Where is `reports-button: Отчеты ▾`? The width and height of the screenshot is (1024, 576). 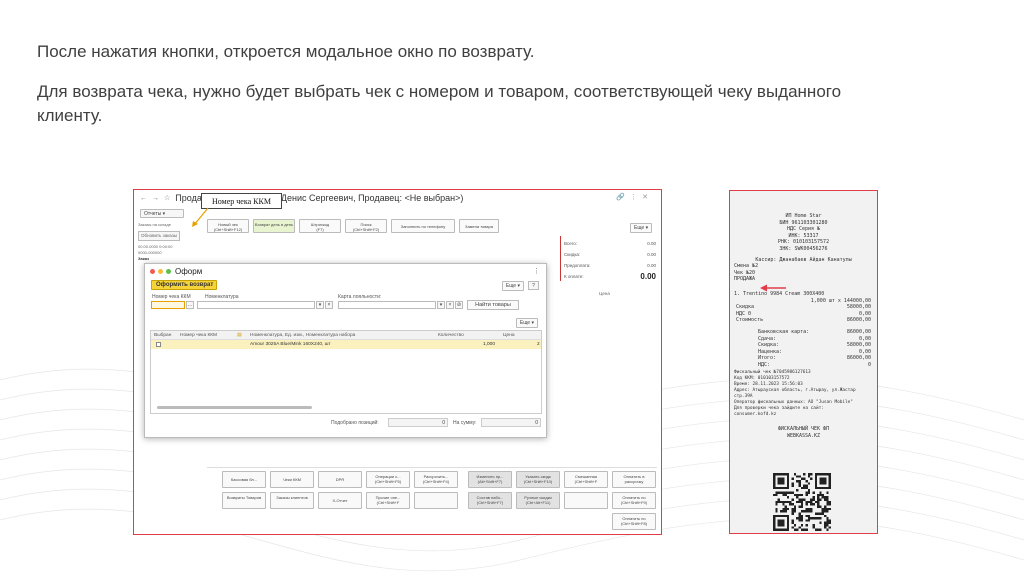 reports-button: Отчеты ▾ is located at coordinates (162, 213).